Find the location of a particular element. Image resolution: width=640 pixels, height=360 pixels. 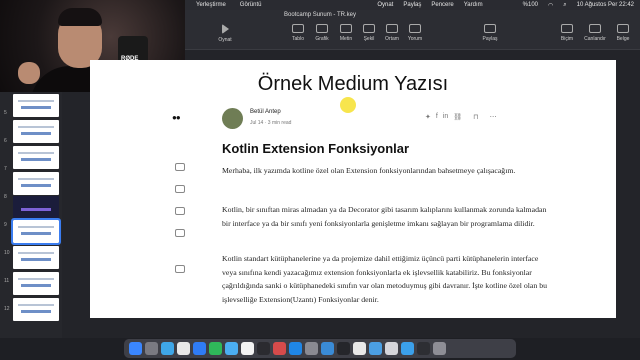

facetime-icon is located at coordinates (215, 348).